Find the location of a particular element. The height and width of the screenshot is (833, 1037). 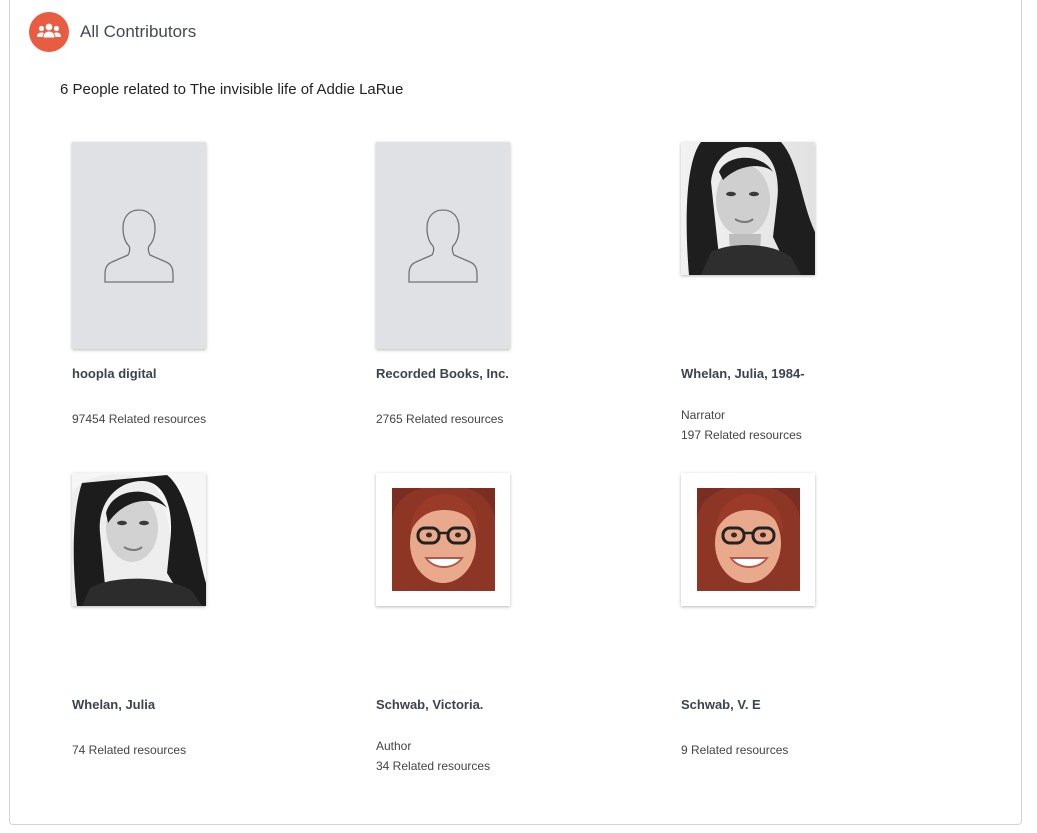

contributor-role: Author is located at coordinates (394, 746).